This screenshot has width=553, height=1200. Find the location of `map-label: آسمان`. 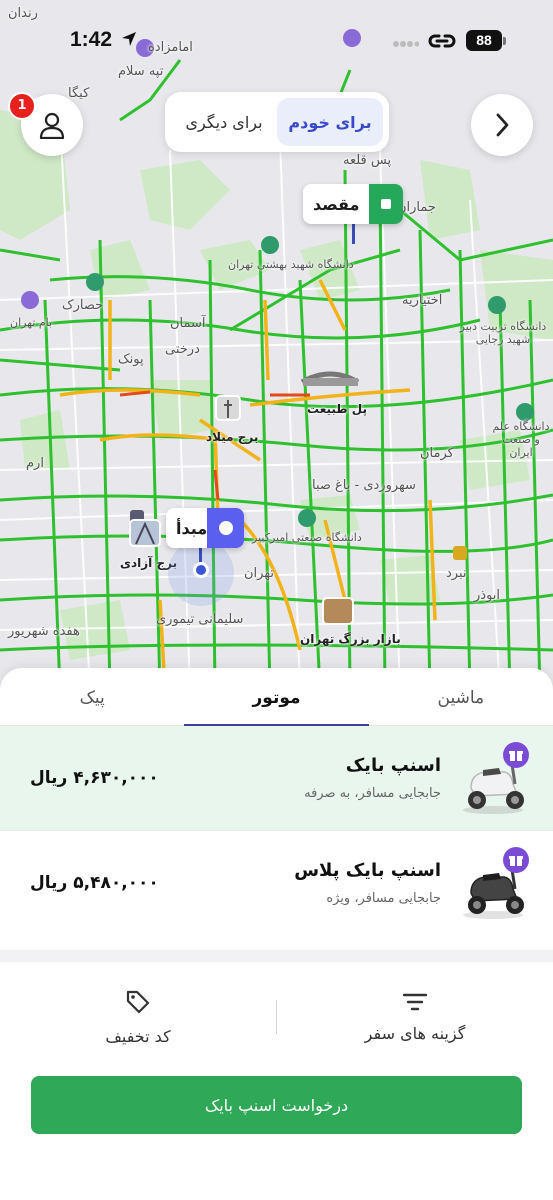

map-label: آسمان is located at coordinates (188, 323).